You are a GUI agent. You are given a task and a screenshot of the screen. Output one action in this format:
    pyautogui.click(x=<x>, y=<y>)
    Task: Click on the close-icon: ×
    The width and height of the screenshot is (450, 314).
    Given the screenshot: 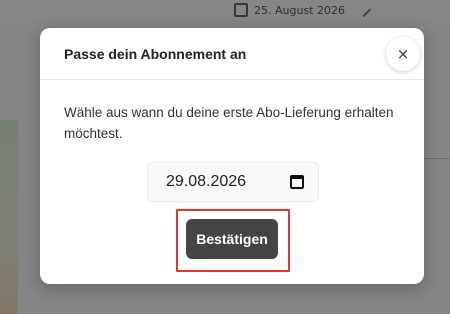 What is the action you would take?
    pyautogui.click(x=403, y=53)
    